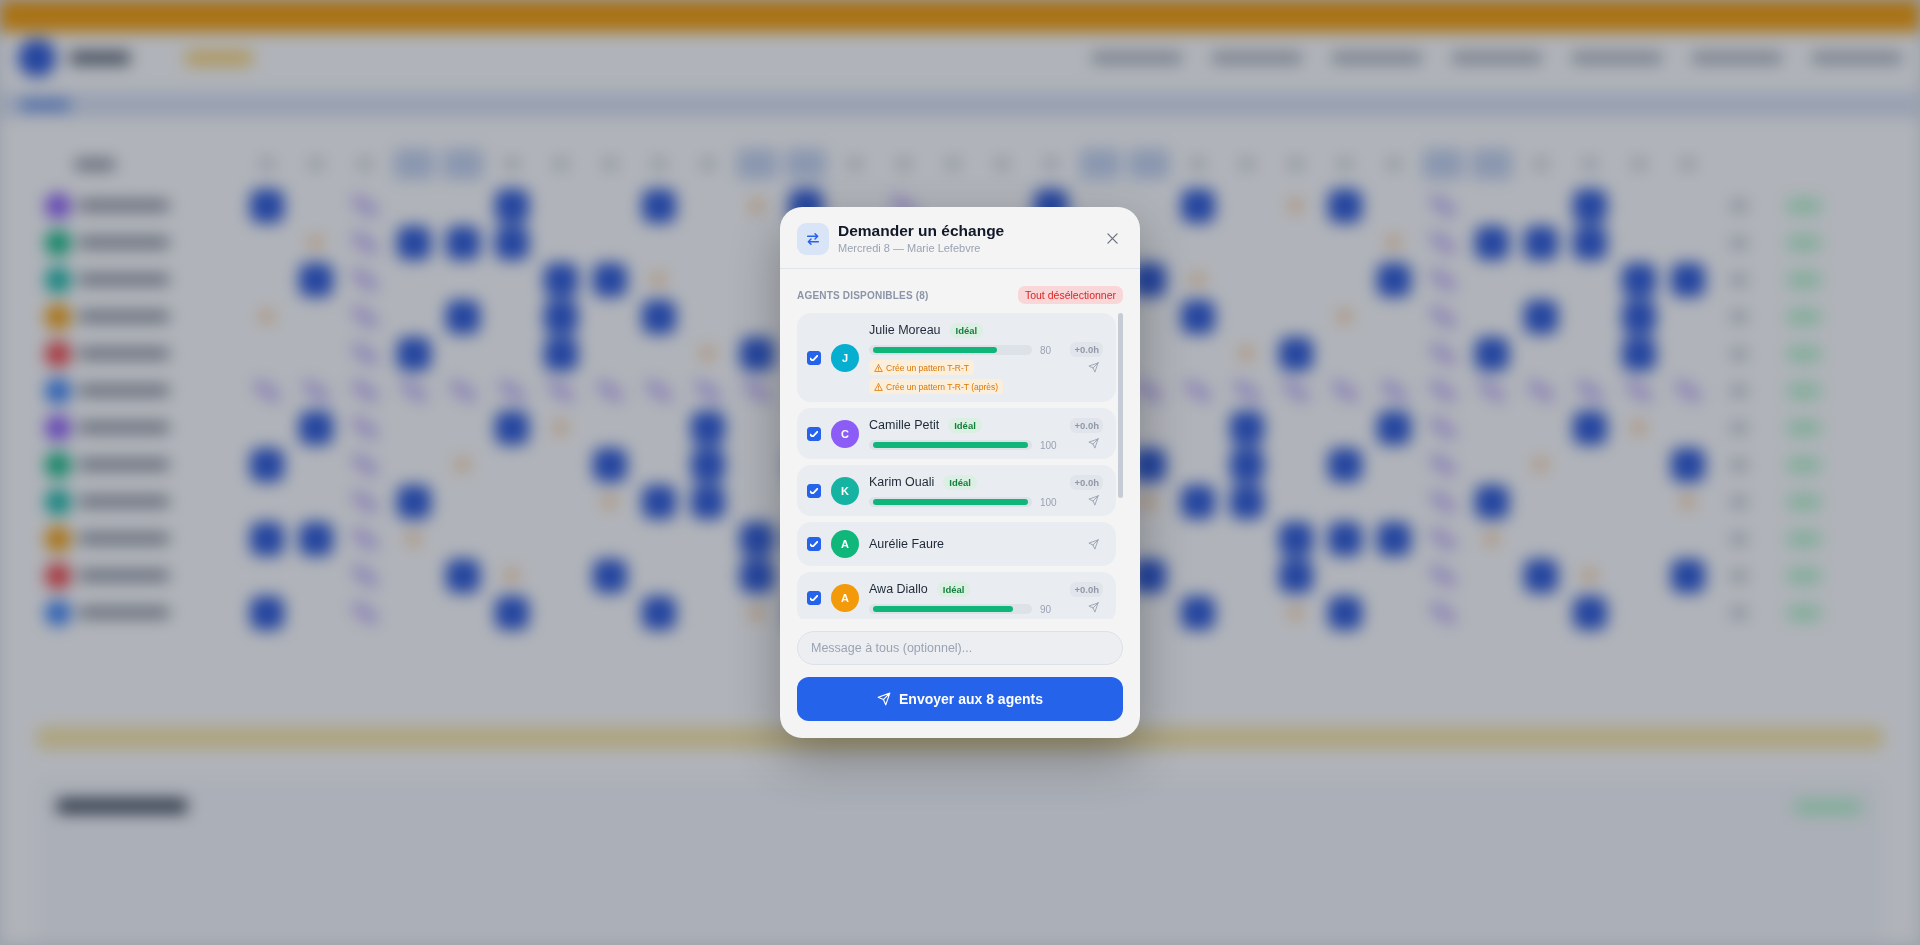 The height and width of the screenshot is (945, 1920). What do you see at coordinates (902, 482) in the screenshot?
I see `agent-name: Karim Ouali` at bounding box center [902, 482].